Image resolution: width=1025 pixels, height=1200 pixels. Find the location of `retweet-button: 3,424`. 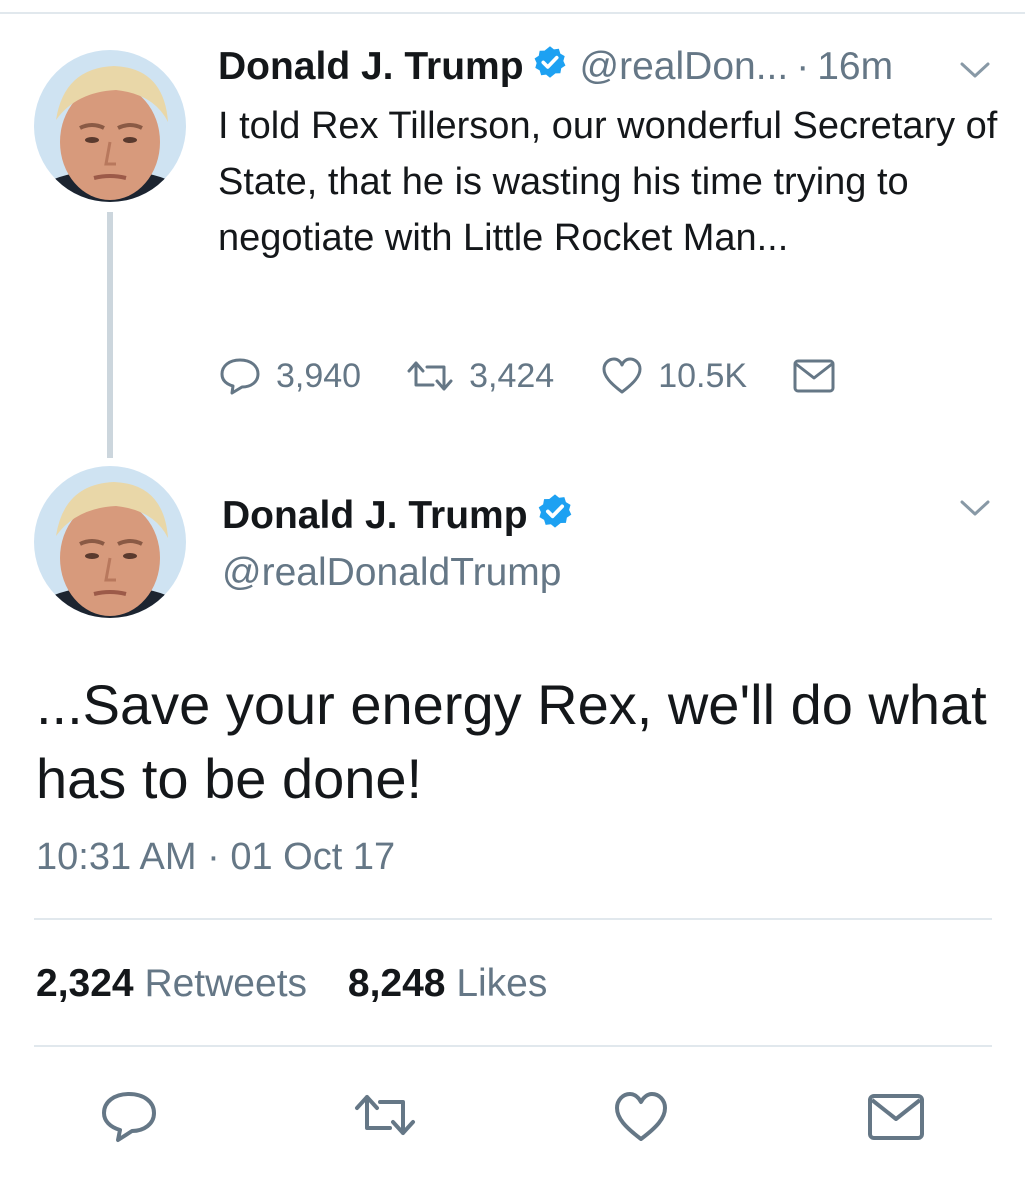

retweet-button: 3,424 is located at coordinates (479, 376).